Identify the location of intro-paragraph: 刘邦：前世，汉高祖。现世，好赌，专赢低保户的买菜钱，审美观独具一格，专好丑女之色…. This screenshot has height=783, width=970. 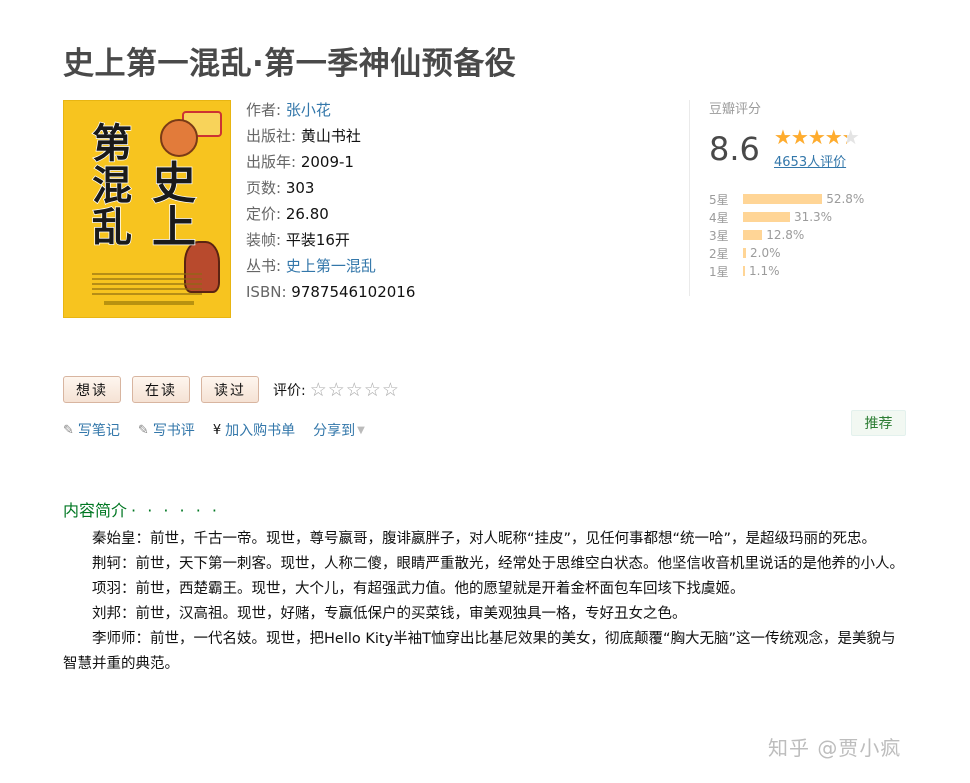
(389, 614).